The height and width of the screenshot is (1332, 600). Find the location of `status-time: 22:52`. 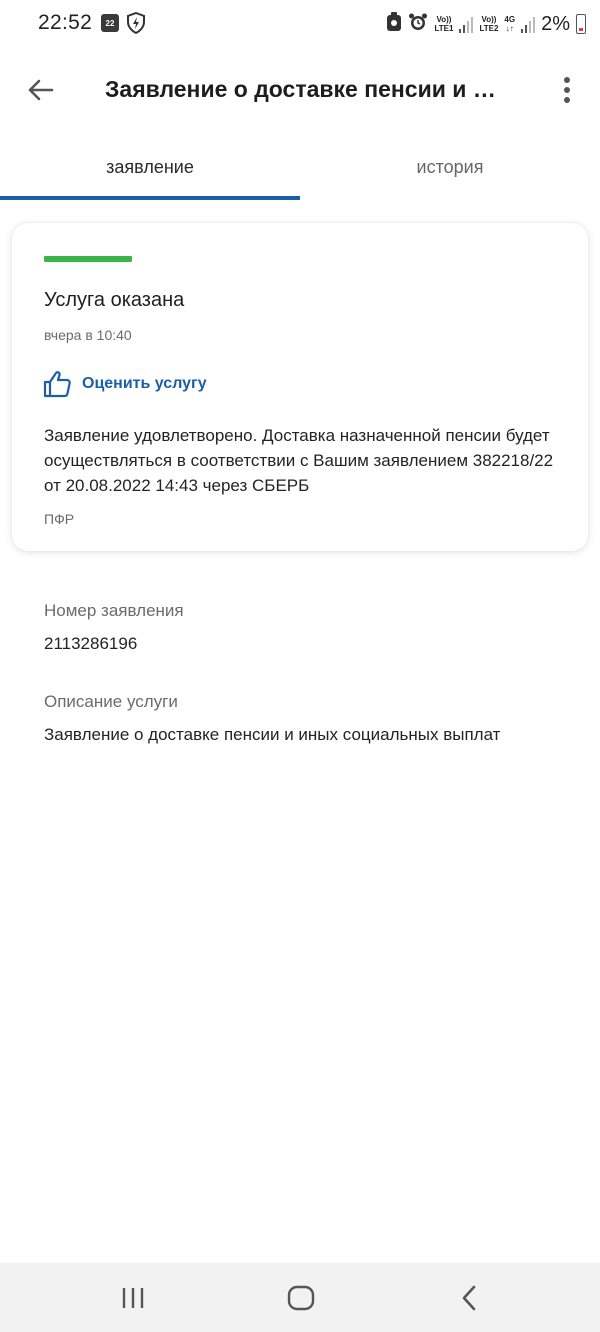

status-time: 22:52 is located at coordinates (65, 22).